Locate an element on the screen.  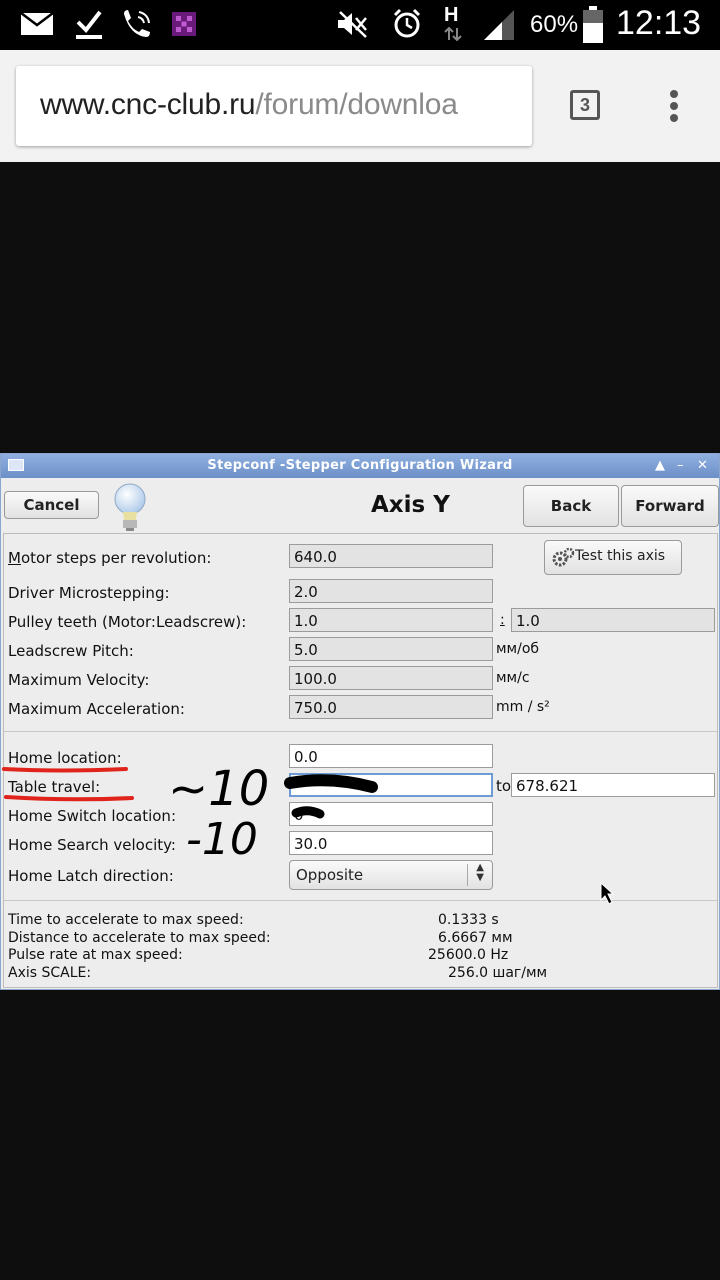
search-note: -10 is located at coordinates (222, 839).